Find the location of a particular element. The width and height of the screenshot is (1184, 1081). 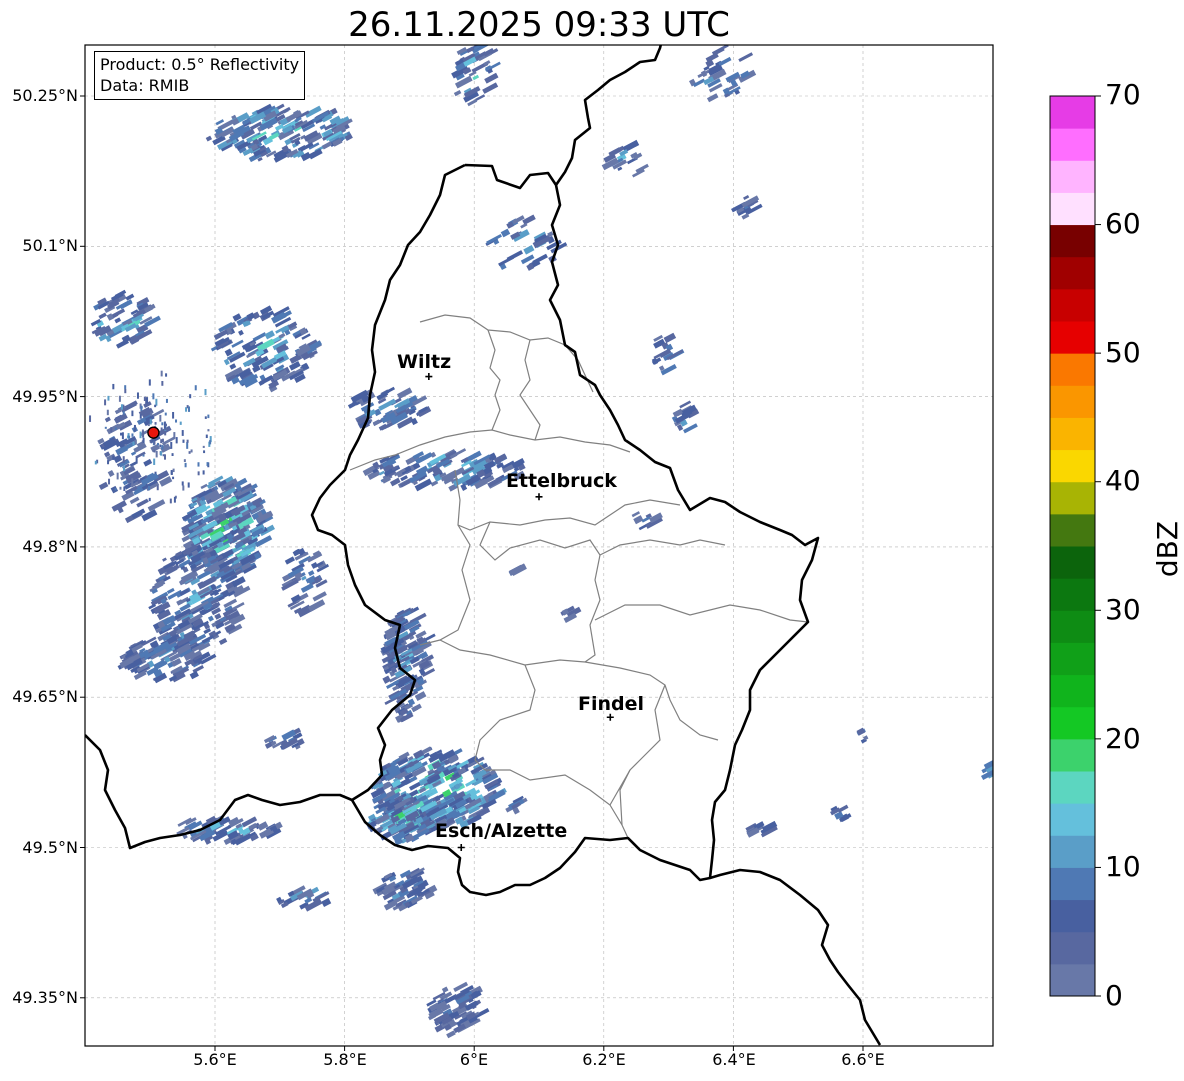

lon-tick-label: 5.6°E is located at coordinates (215, 1059).